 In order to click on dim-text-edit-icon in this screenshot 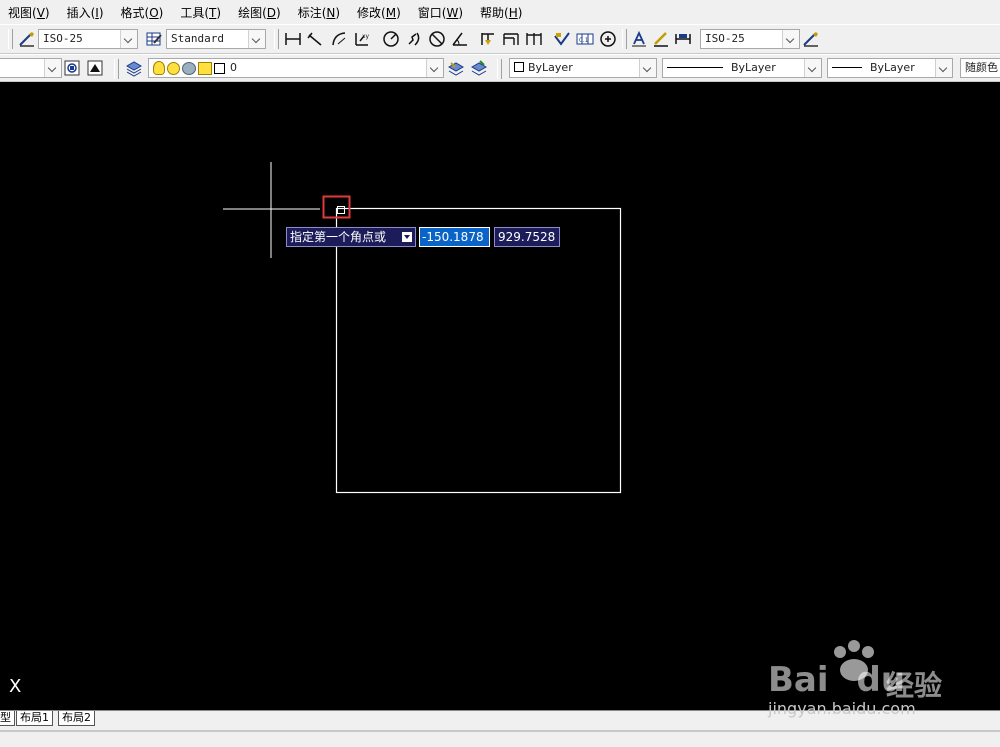, I will do `click(661, 39)`.